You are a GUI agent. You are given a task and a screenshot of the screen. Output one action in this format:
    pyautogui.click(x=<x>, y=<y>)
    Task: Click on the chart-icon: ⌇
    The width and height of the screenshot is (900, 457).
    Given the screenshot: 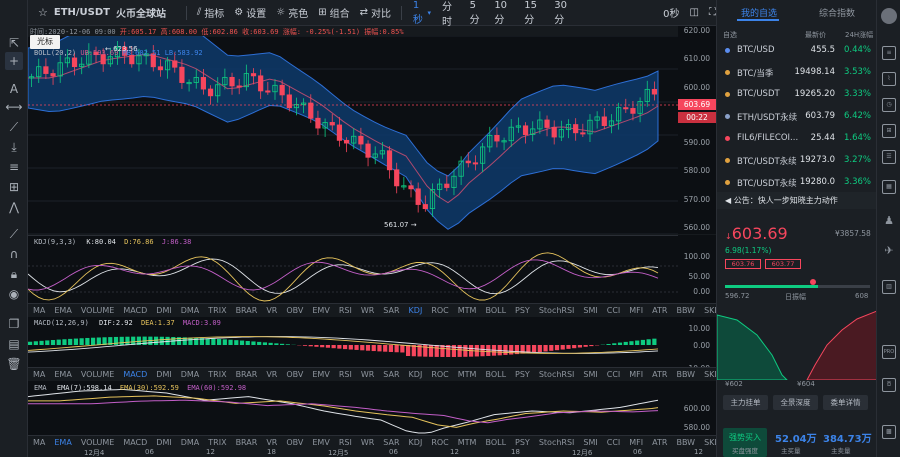 What is the action you would take?
    pyautogui.click(x=889, y=79)
    